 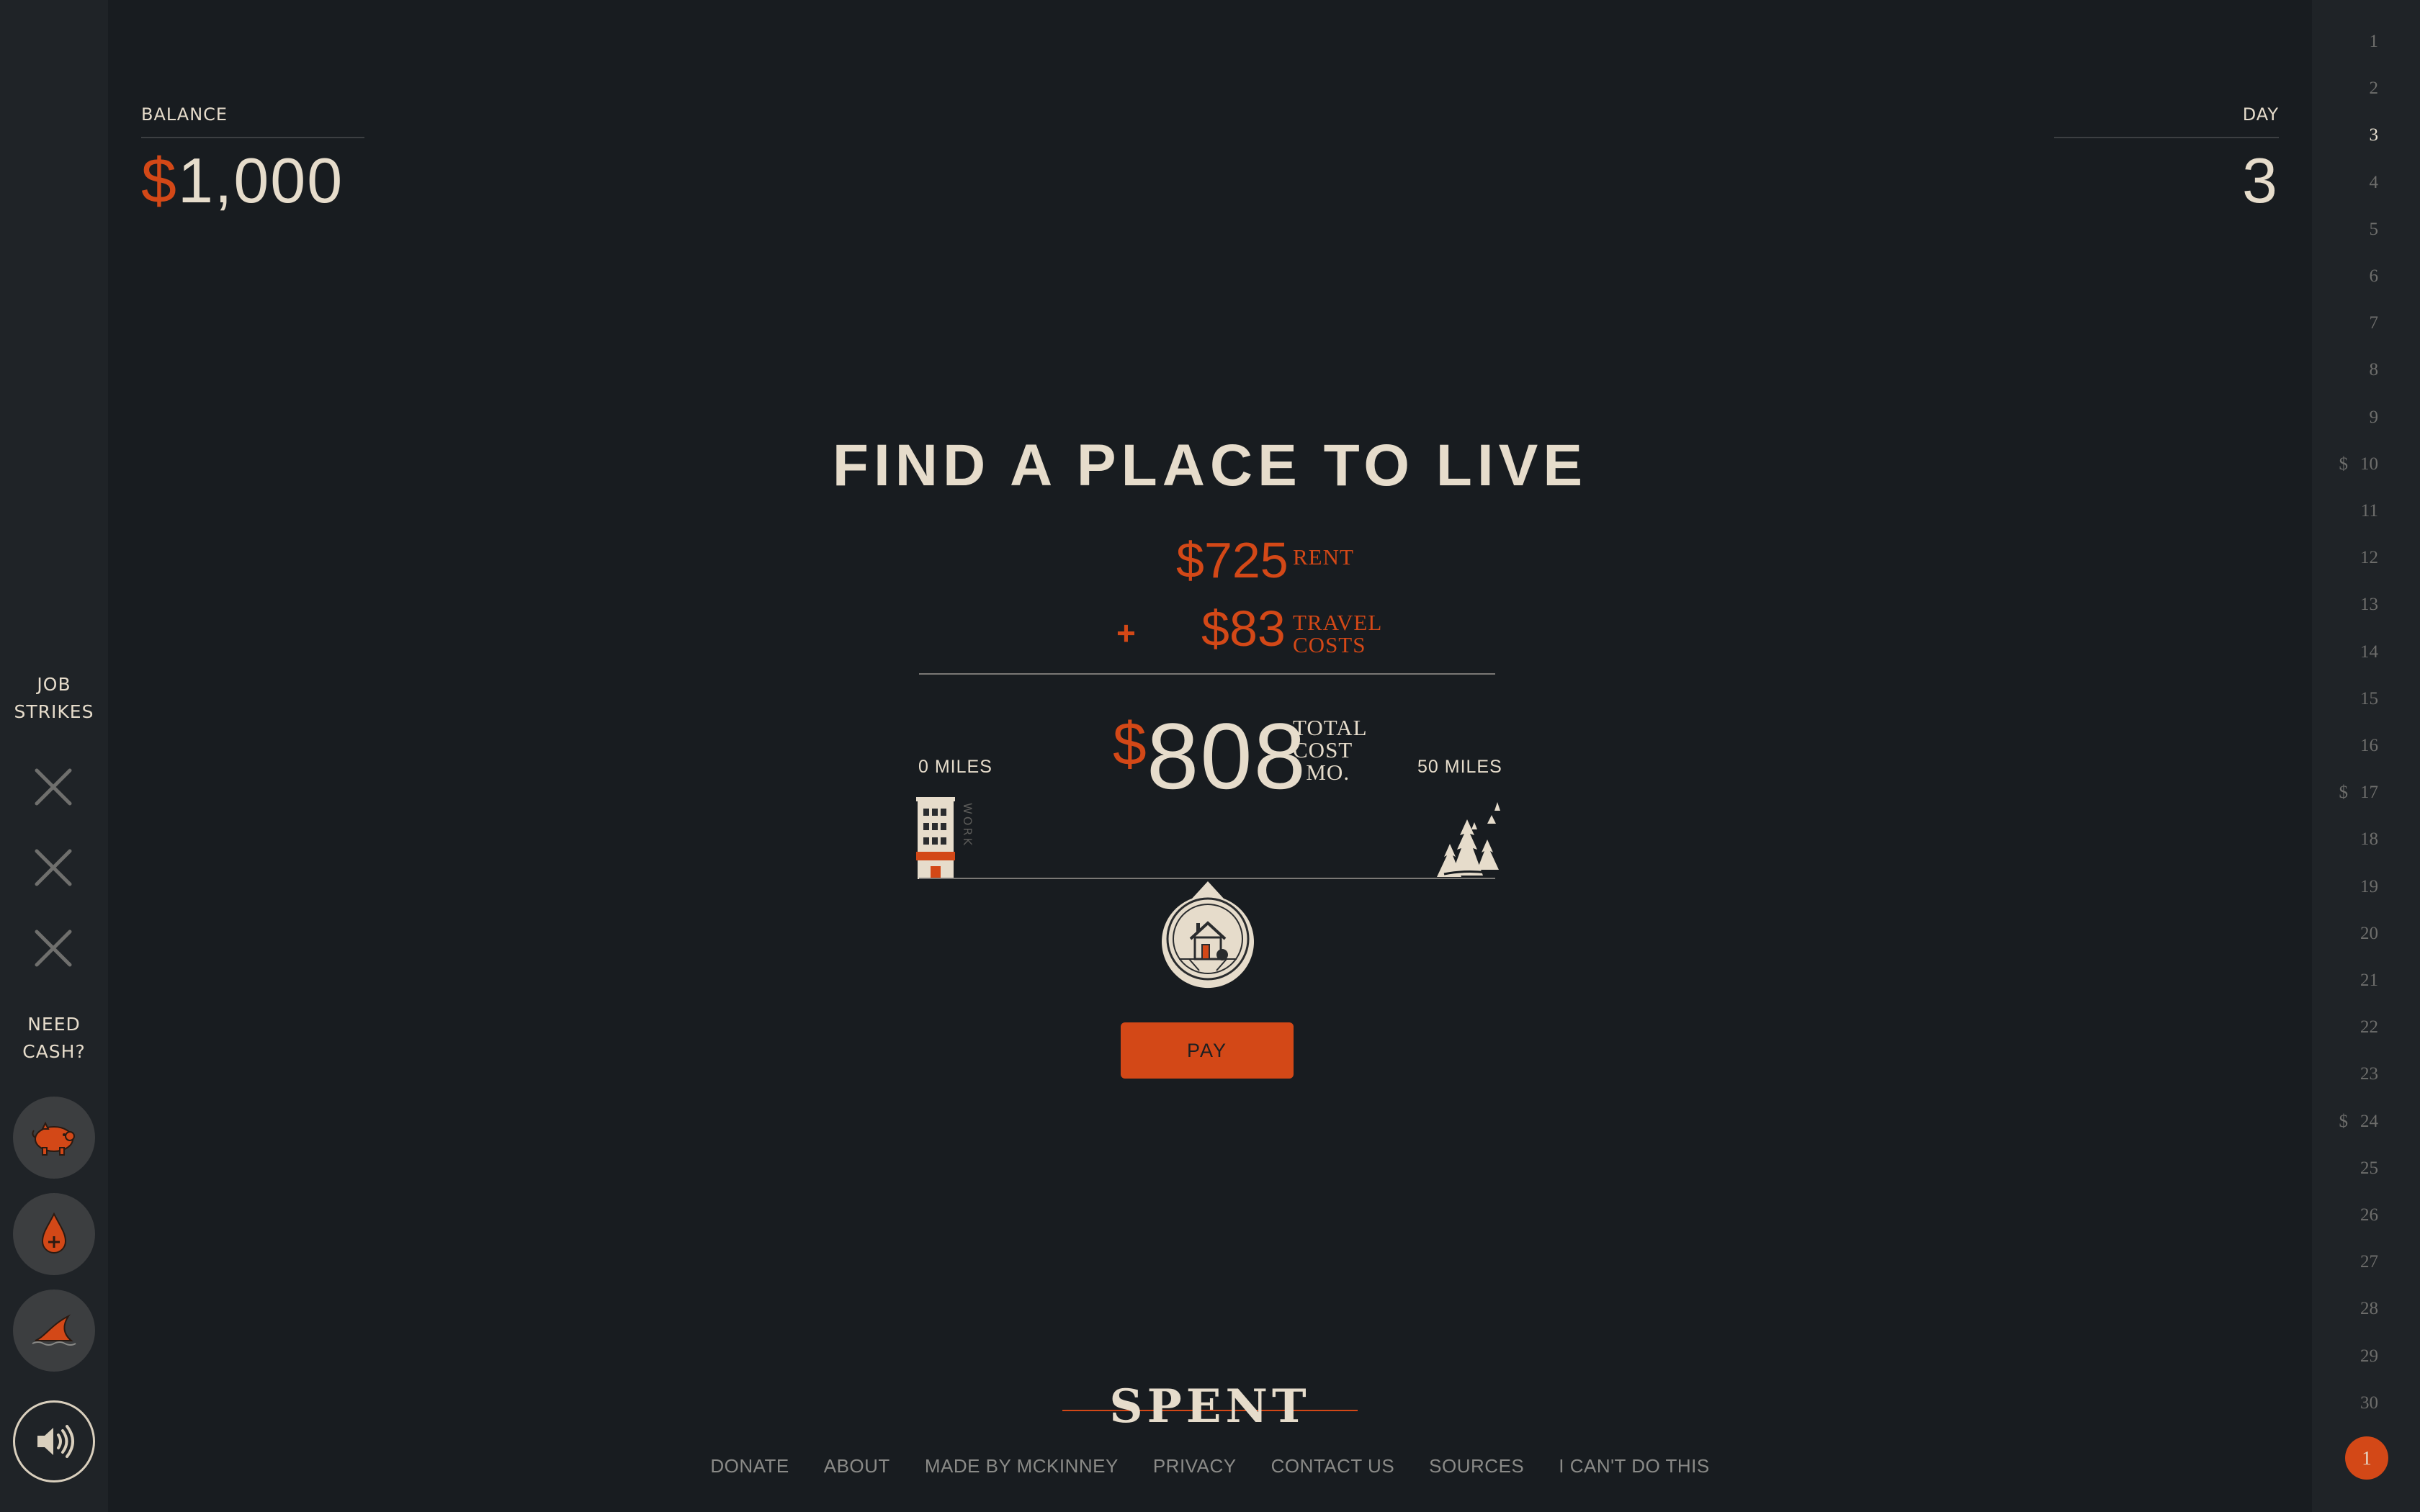 What do you see at coordinates (1210, 1406) in the screenshot?
I see `logo-text: SPENT` at bounding box center [1210, 1406].